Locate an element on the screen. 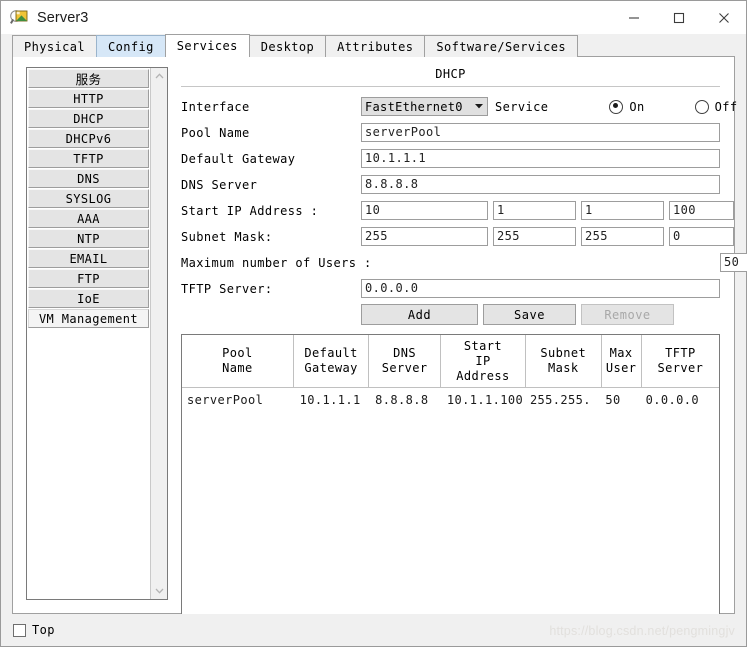  dns-server-row: DNS Server 8.8.8.8 is located at coordinates (450, 184).